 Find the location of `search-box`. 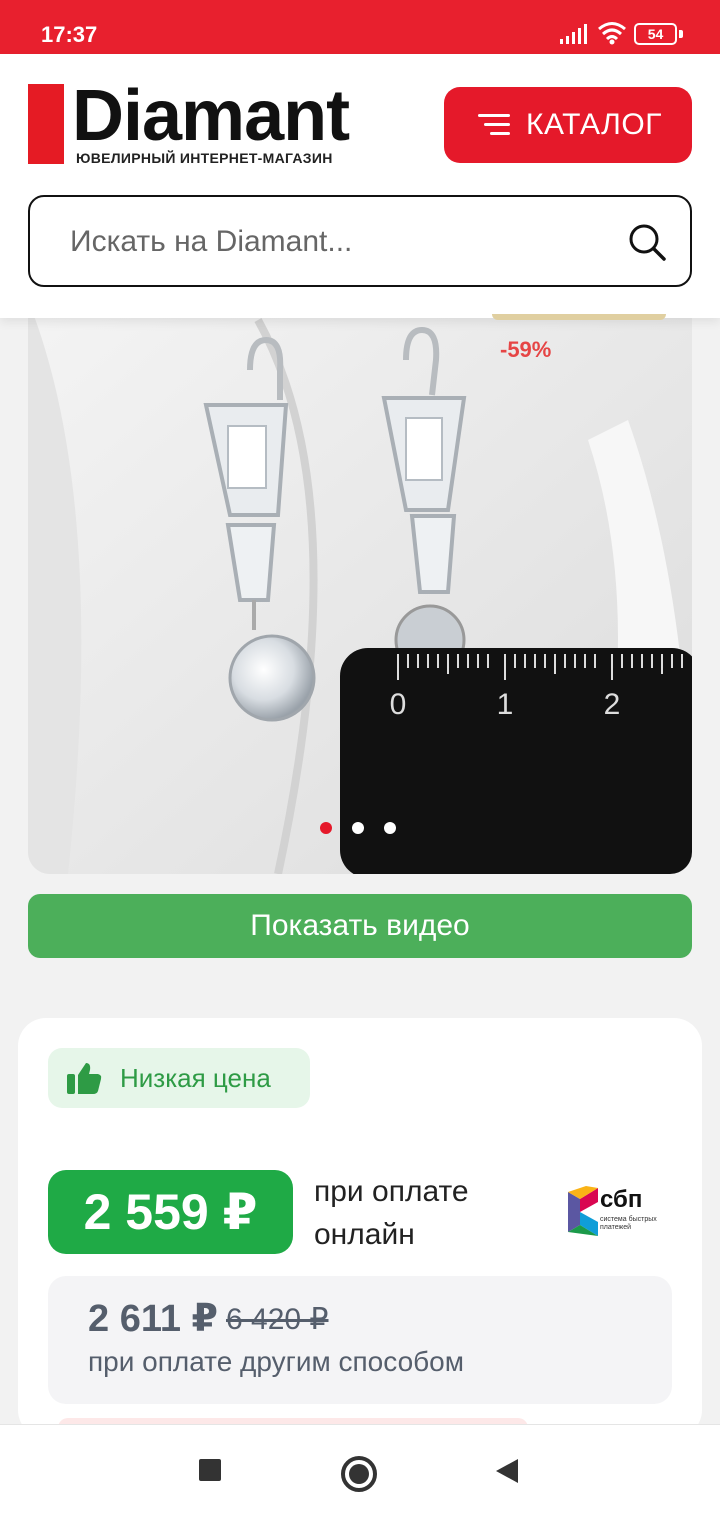

search-box is located at coordinates (360, 241).